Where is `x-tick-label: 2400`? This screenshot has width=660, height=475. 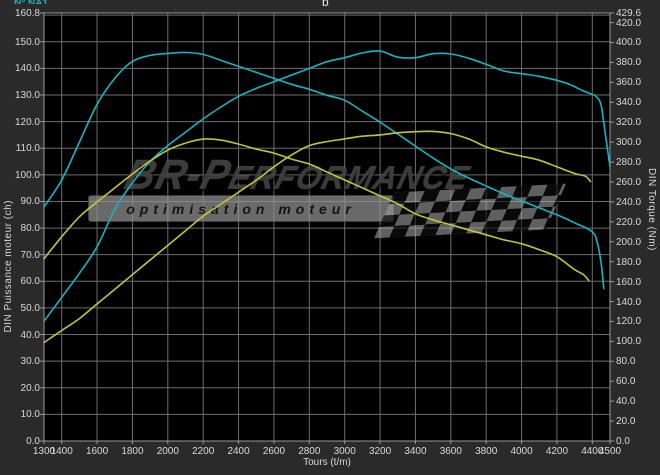
x-tick-label: 2400 is located at coordinates (238, 451).